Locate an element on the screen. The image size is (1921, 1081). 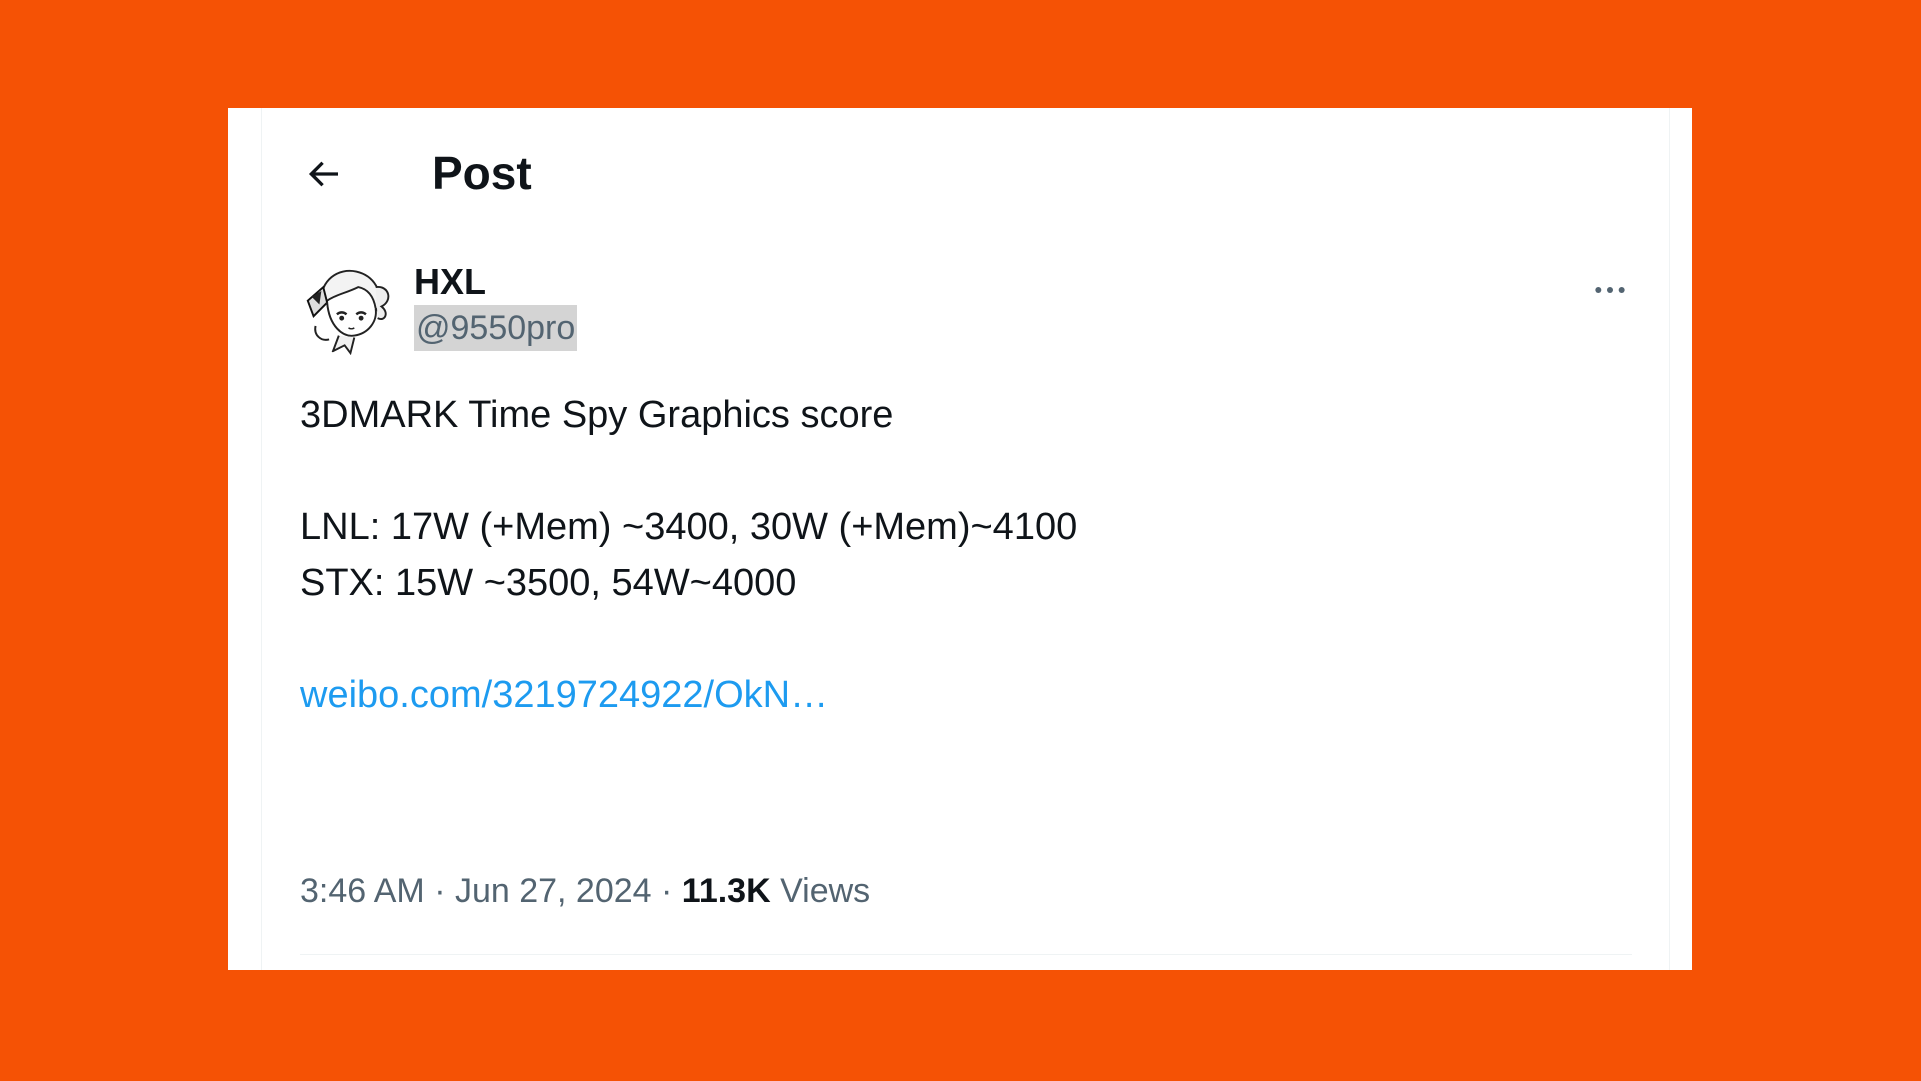
post-text-line: STX: 15W ~3500, 54W~4000 is located at coordinates (548, 583).